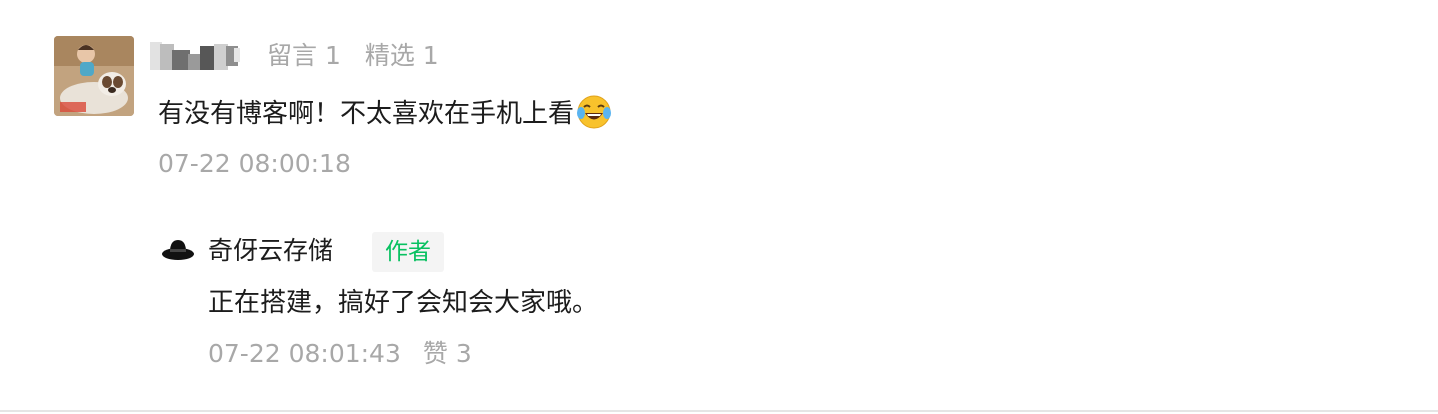 The height and width of the screenshot is (414, 1438). Describe the element at coordinates (366, 114) in the screenshot. I see `comment-text: 有没有博客啊！不太喜欢在手机上看` at that location.